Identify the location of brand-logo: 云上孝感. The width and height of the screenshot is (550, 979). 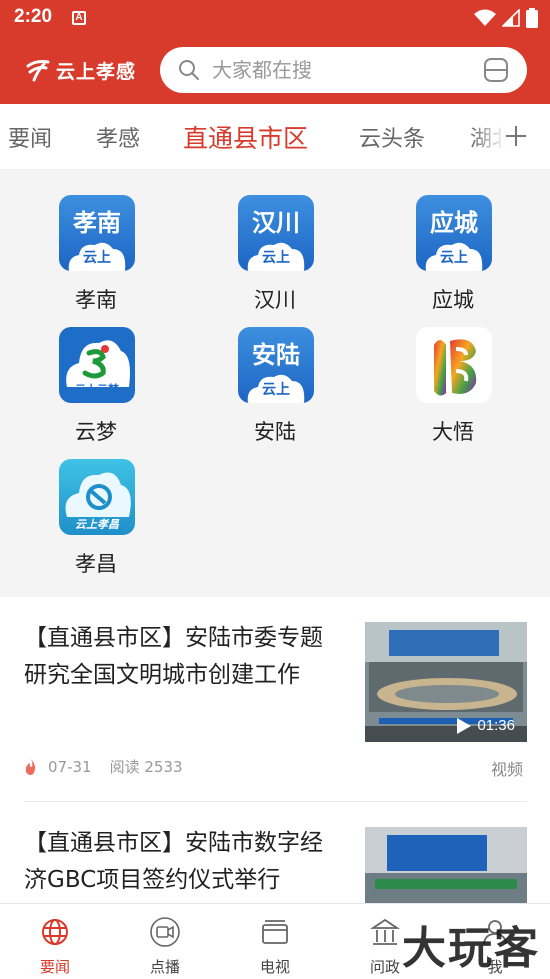
(80, 70).